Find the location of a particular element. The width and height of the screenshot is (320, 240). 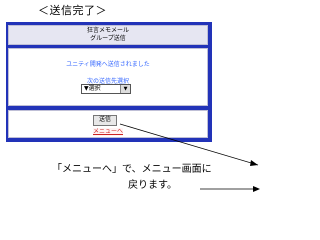

arrowhead-icon is located at coordinates (254, 163).